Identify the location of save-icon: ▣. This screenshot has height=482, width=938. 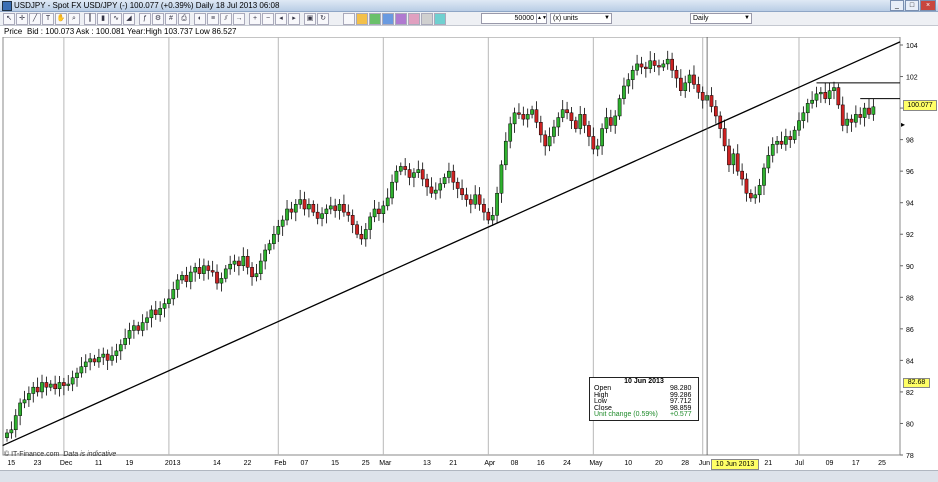
(310, 19).